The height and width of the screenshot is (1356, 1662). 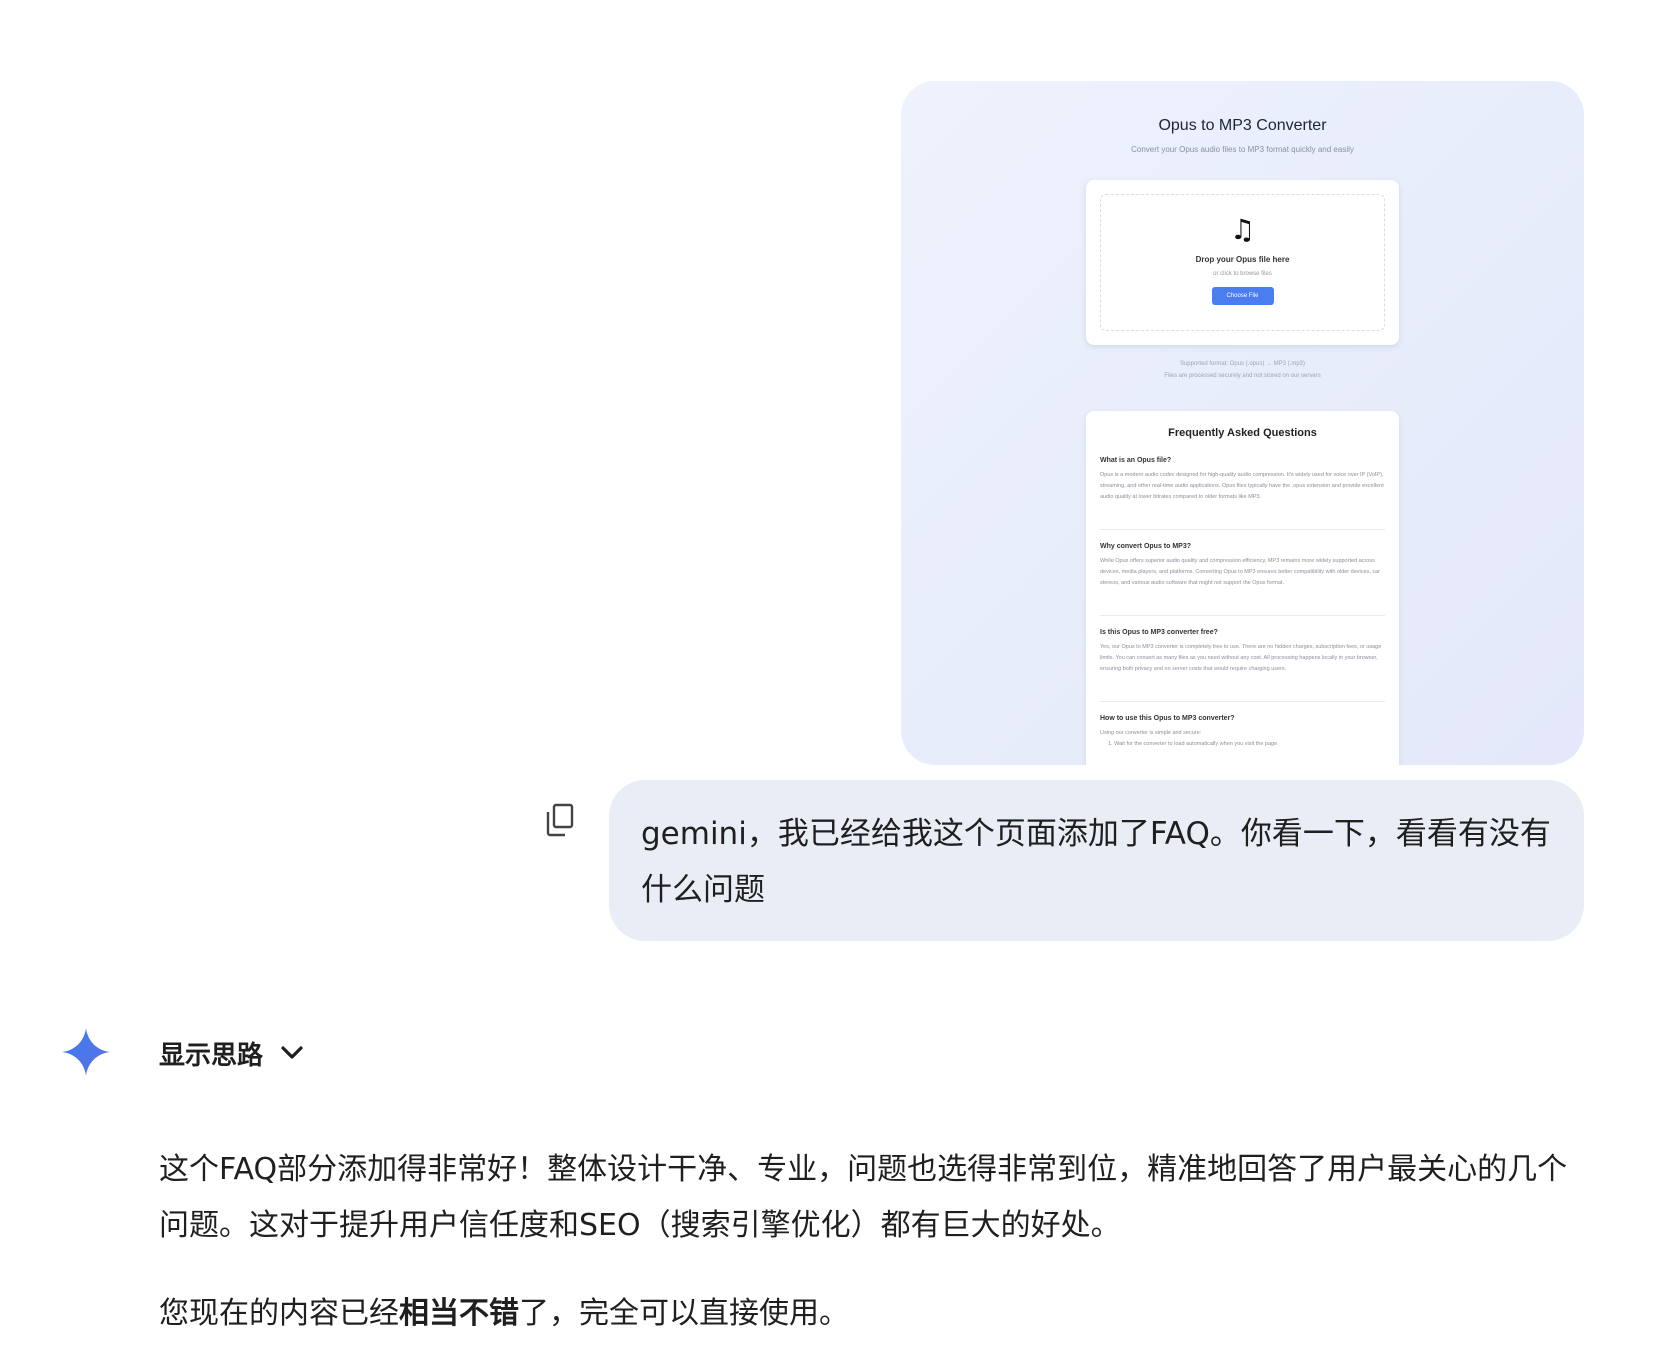 What do you see at coordinates (1242, 274) in the screenshot?
I see `drop-subtitle: or click to browse files` at bounding box center [1242, 274].